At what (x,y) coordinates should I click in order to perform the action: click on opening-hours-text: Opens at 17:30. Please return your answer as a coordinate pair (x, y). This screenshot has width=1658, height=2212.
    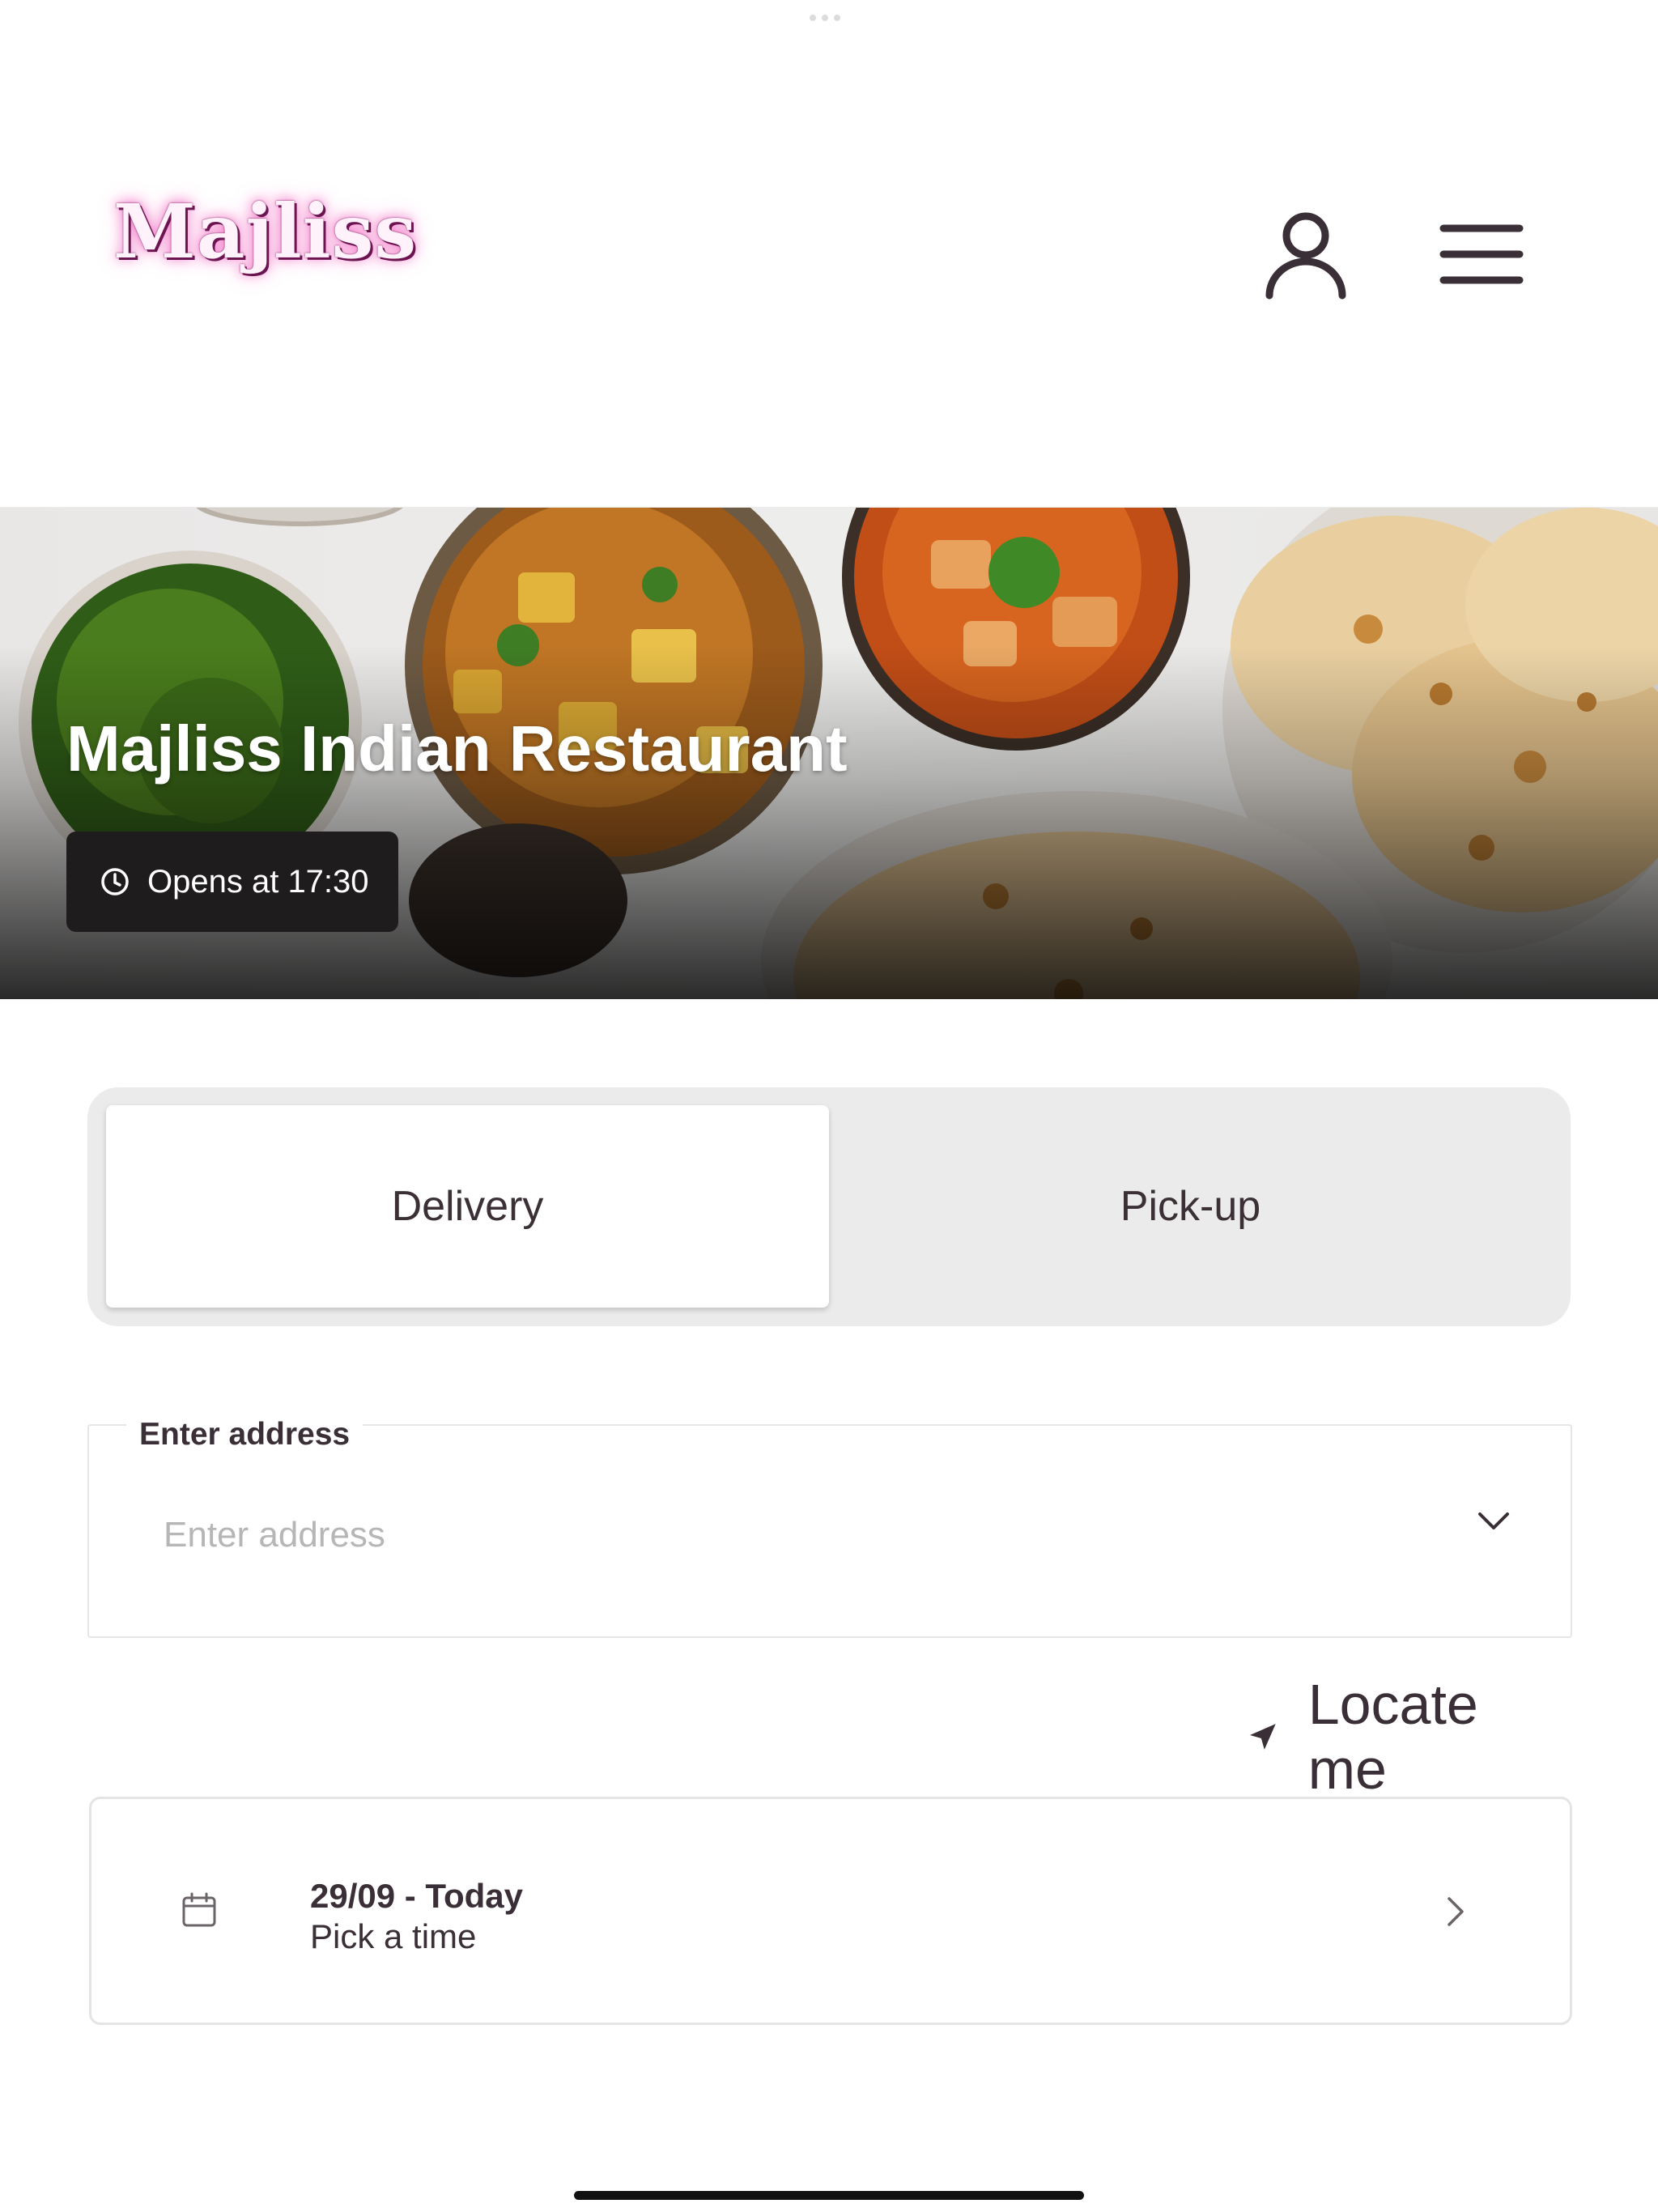
    Looking at the image, I should click on (258, 882).